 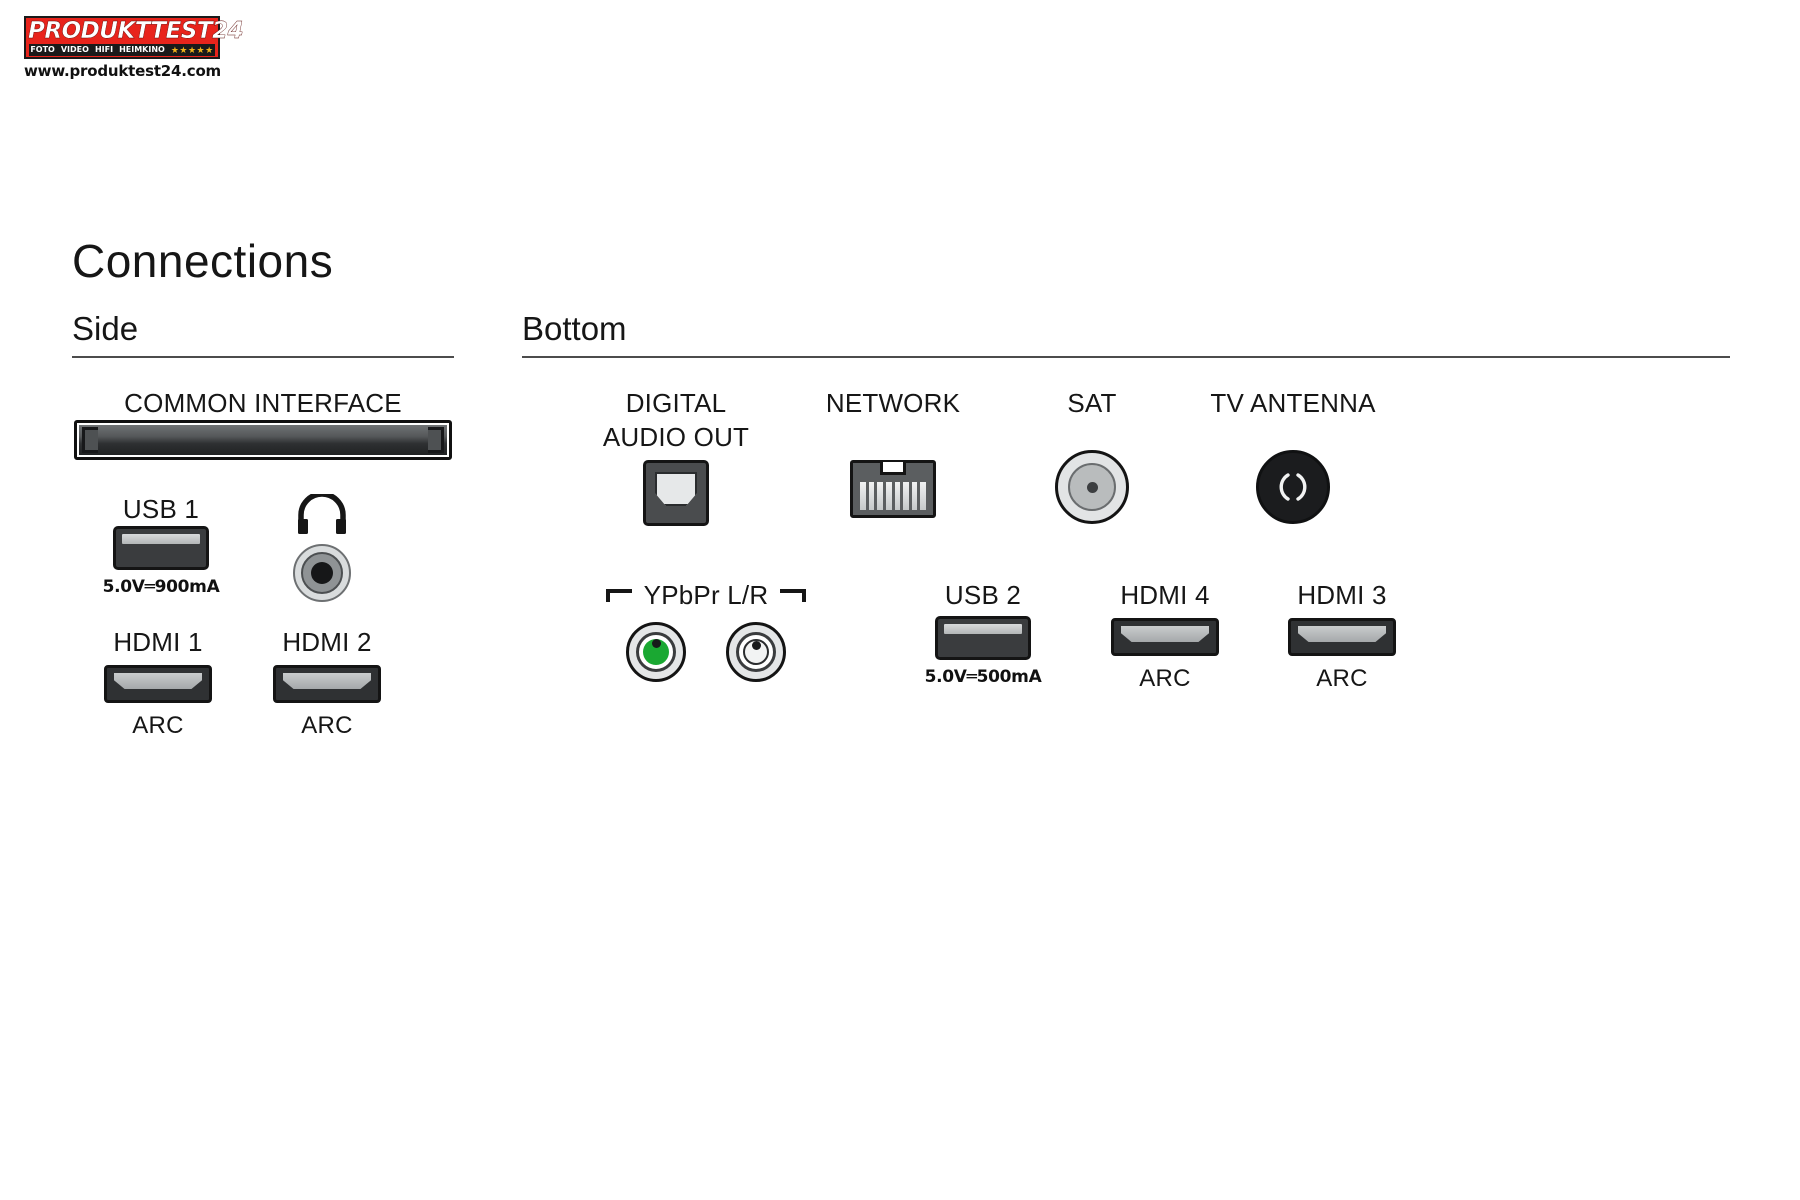 I want to click on logo-category-heimkino: HEIMKINO, so click(x=142, y=49).